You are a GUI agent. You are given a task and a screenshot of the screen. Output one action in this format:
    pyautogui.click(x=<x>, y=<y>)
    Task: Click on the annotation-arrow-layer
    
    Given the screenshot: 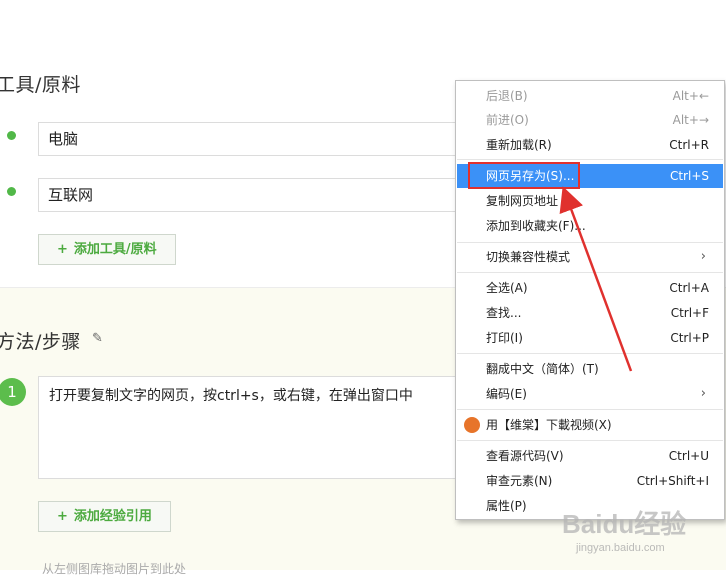 What is the action you would take?
    pyautogui.click(x=596, y=279)
    